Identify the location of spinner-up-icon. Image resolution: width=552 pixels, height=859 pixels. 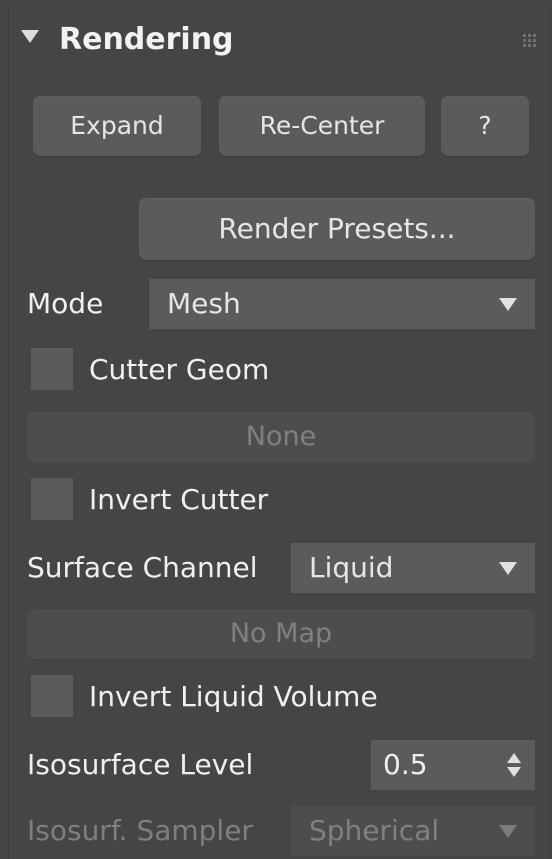
(514, 758).